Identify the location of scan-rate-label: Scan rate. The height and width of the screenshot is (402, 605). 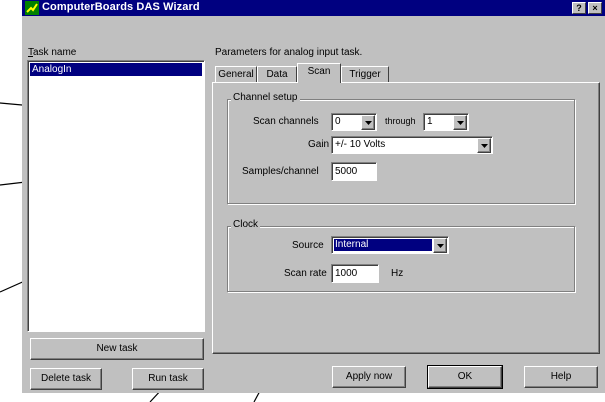
(305, 273).